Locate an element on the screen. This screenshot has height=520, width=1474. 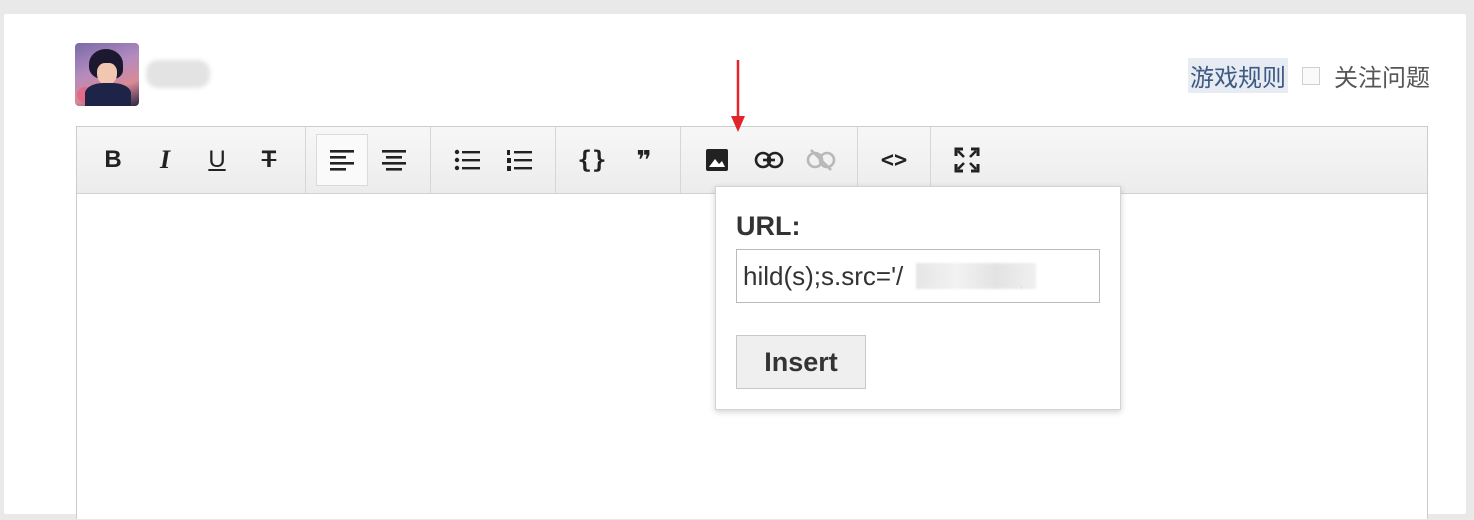
insert-button: Insert is located at coordinates (801, 362).